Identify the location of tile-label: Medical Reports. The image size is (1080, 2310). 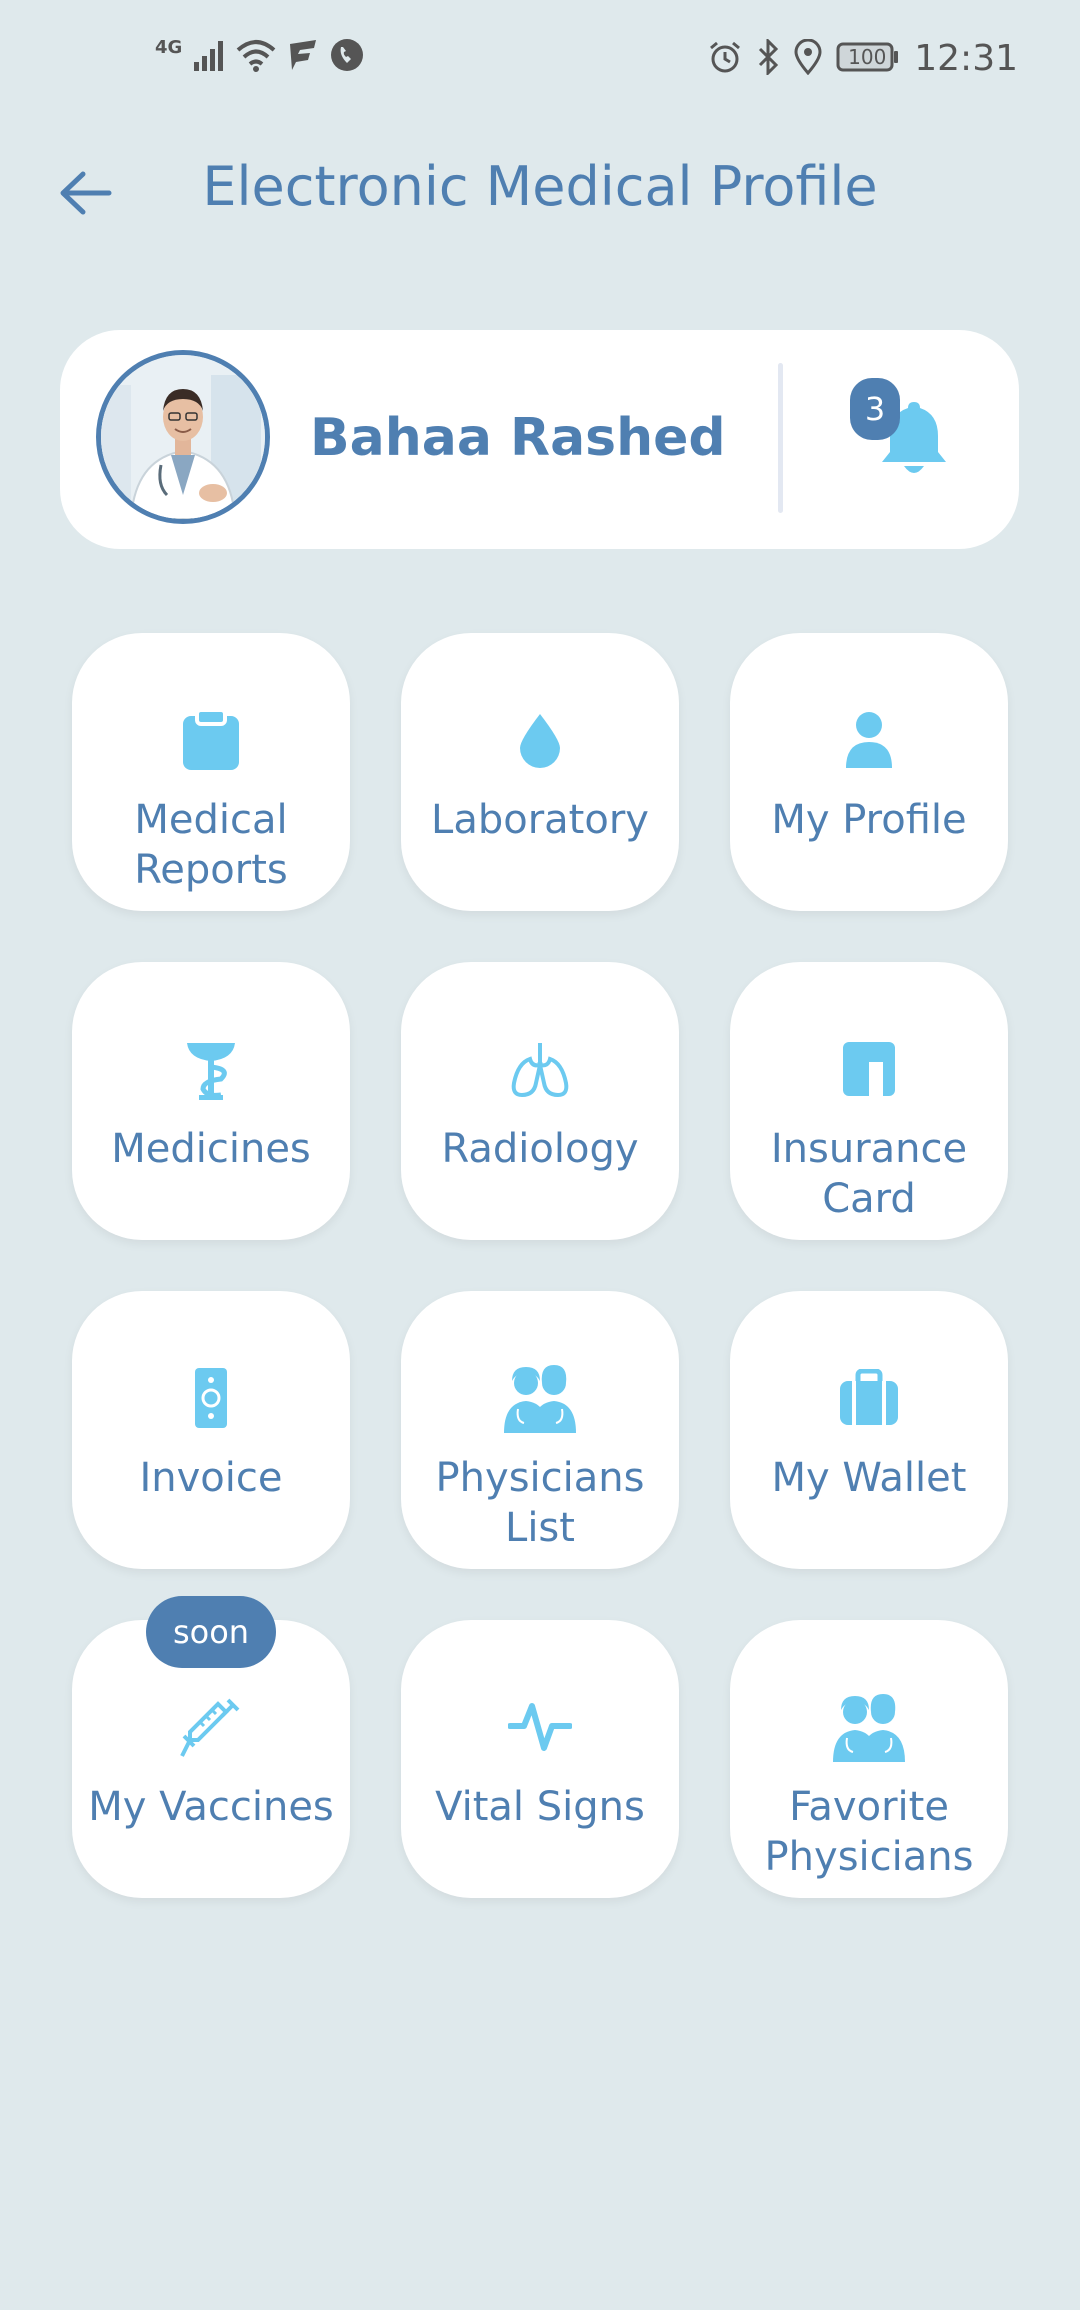
(211, 845).